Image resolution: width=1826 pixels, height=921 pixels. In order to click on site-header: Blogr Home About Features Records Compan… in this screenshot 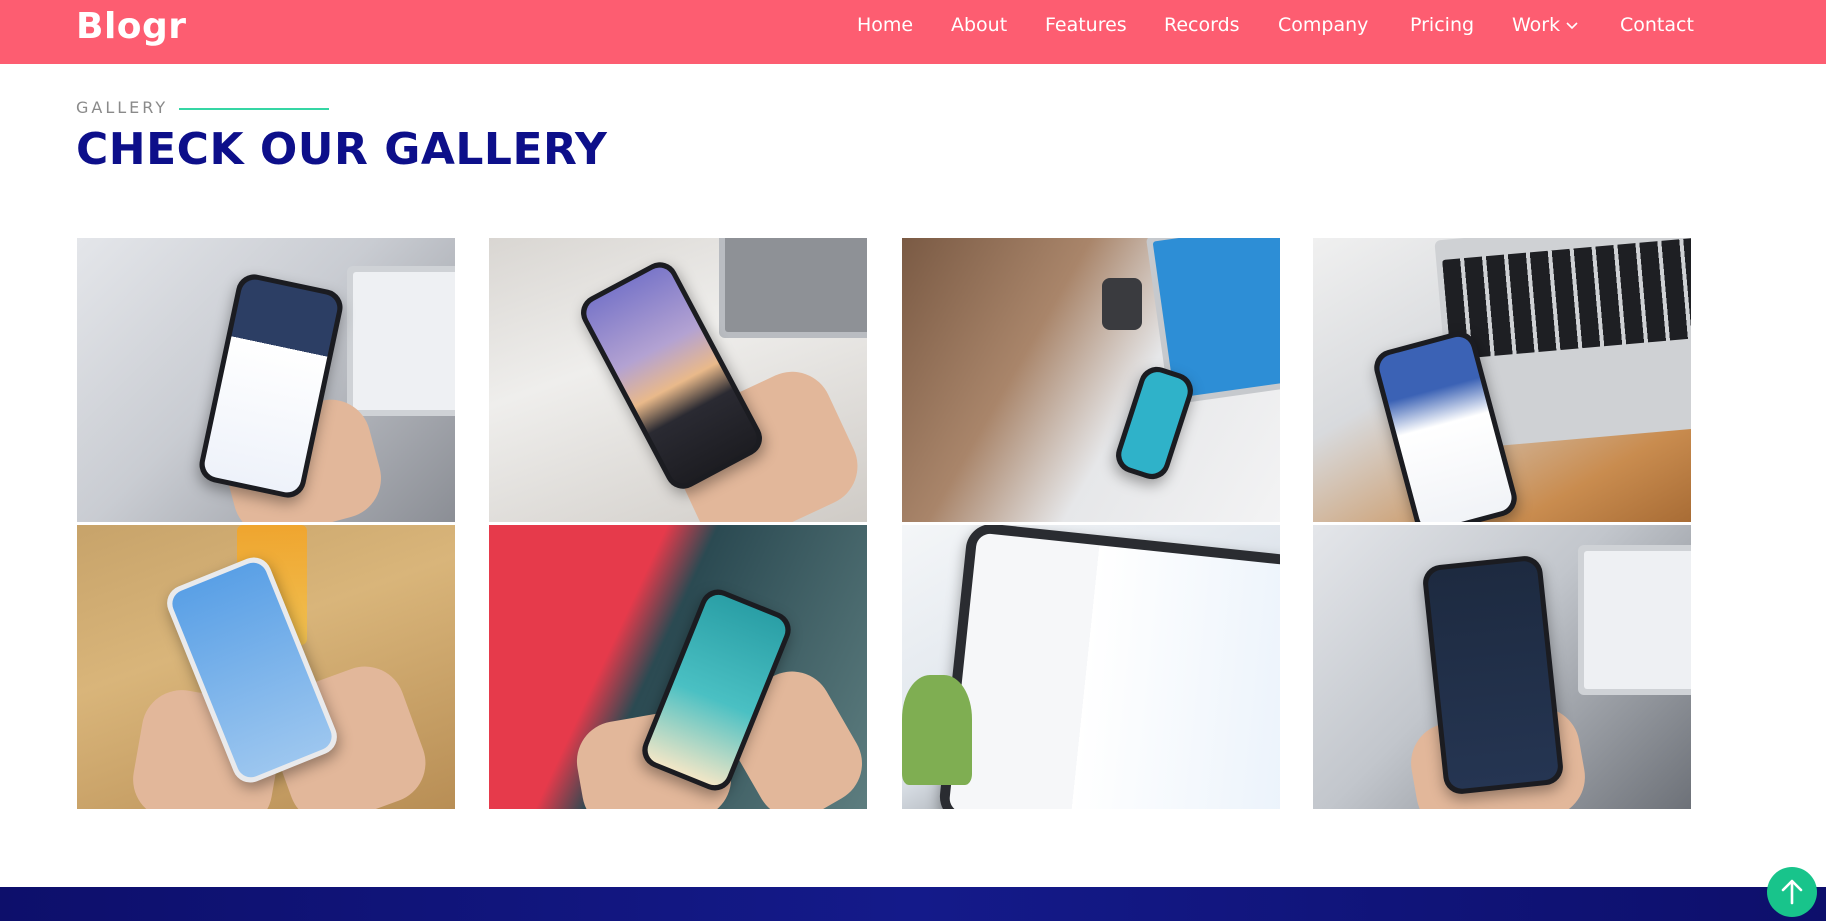, I will do `click(913, 32)`.